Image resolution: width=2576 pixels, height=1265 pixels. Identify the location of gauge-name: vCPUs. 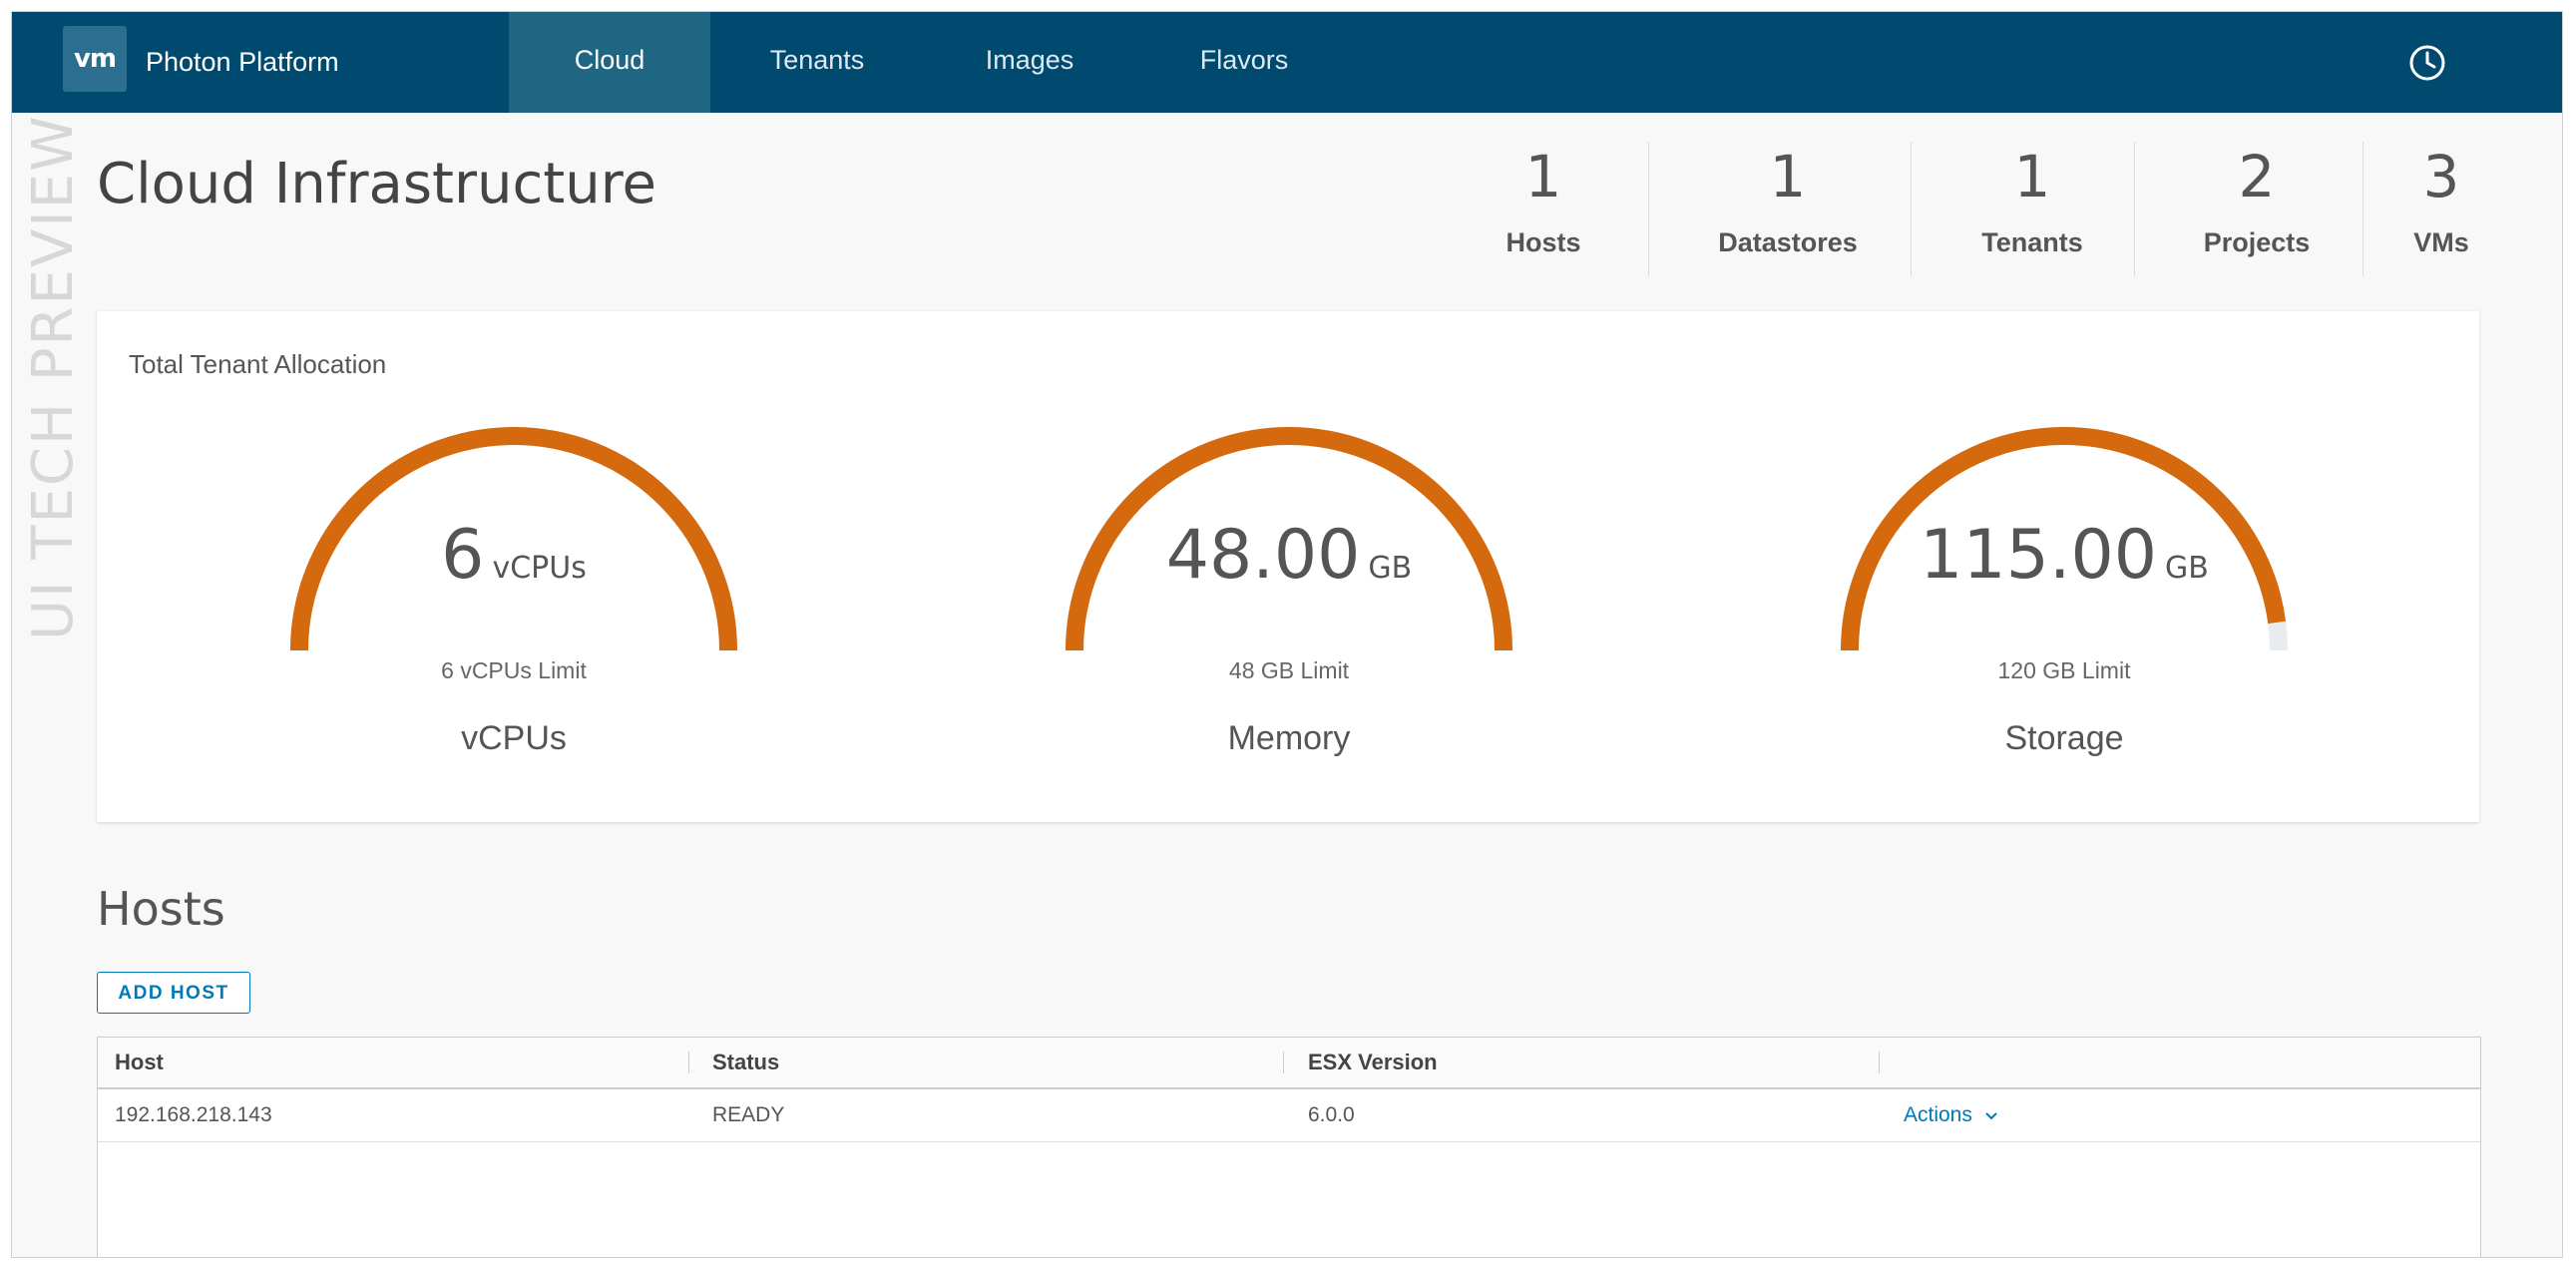
(513, 738).